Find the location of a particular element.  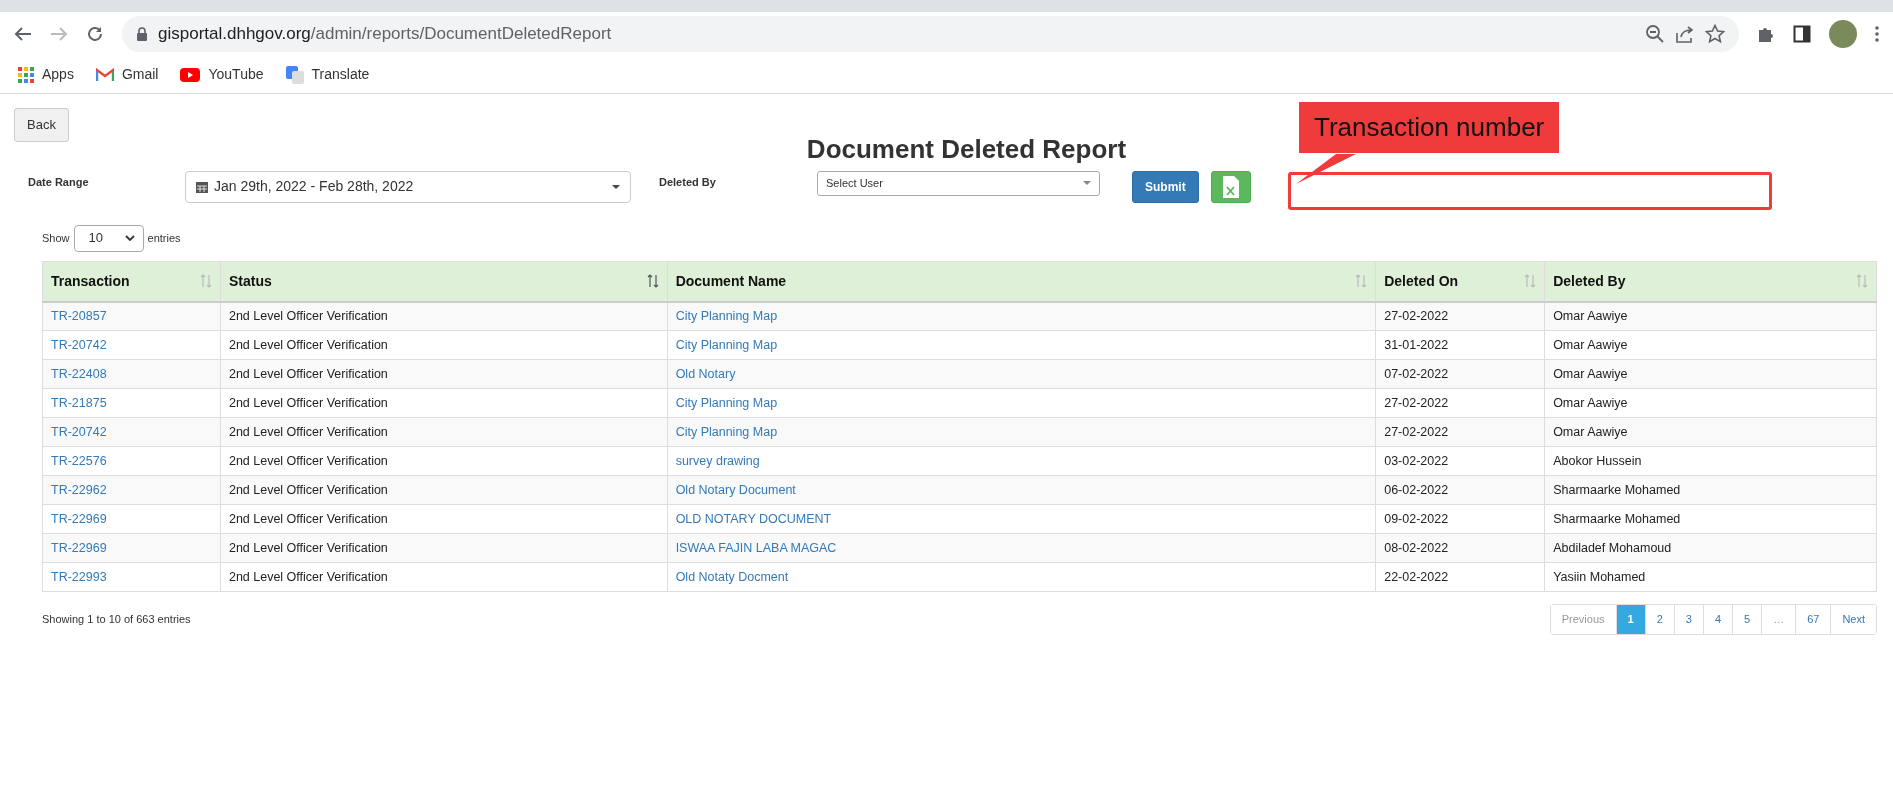

chevron-down-icon is located at coordinates (129, 238).